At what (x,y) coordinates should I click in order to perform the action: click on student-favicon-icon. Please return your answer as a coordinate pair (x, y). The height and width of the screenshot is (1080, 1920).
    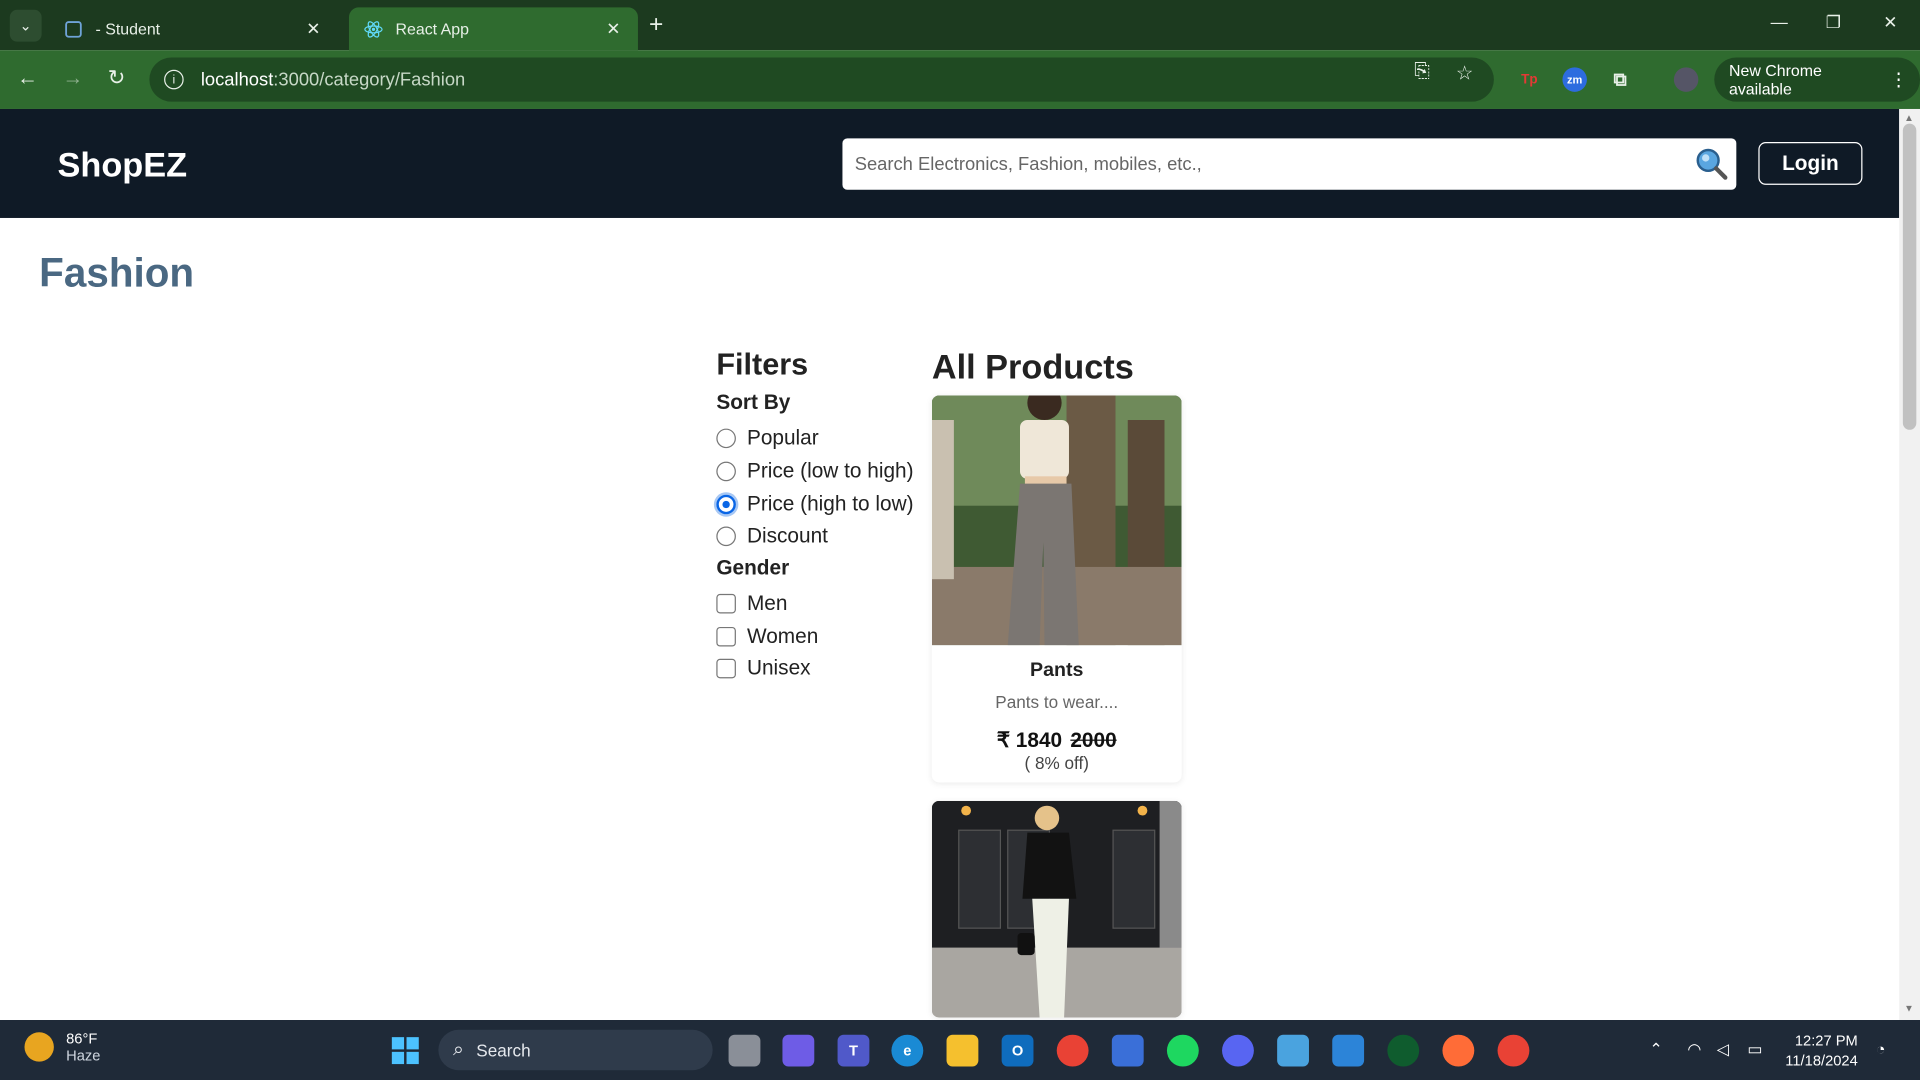
    Looking at the image, I should click on (74, 29).